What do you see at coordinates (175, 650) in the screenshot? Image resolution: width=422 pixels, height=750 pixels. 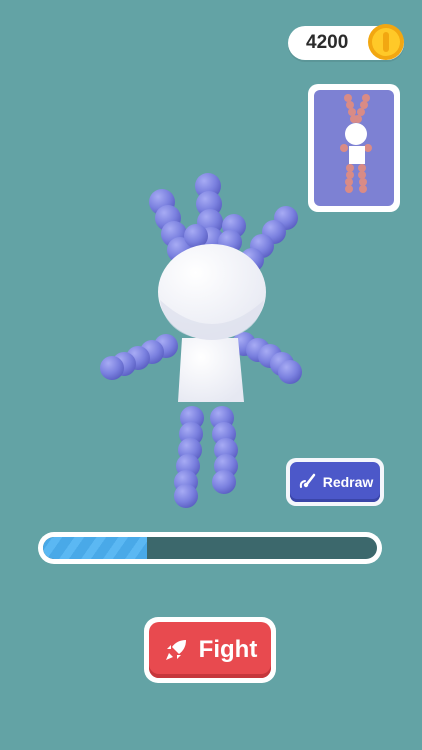 I see `rocket-icon` at bounding box center [175, 650].